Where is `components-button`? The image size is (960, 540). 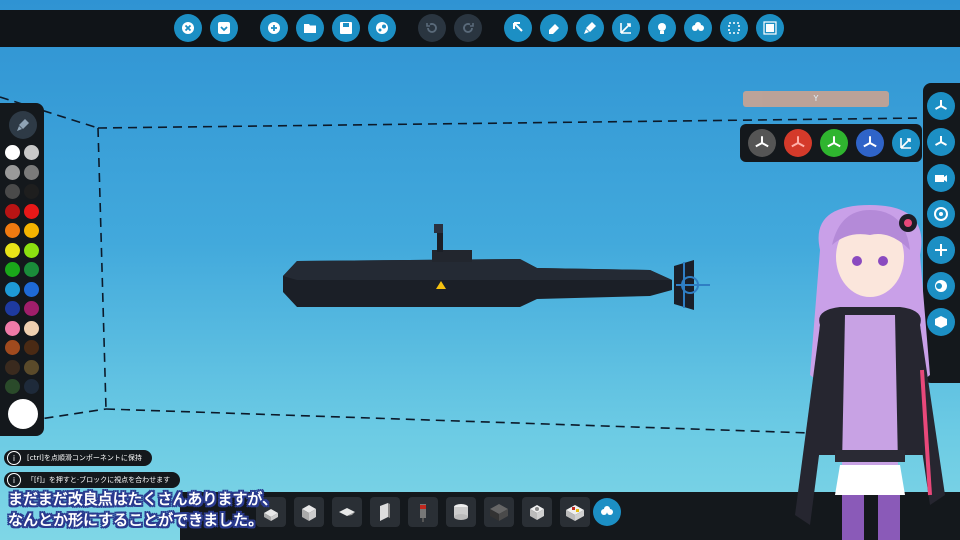
components-button is located at coordinates (698, 28).